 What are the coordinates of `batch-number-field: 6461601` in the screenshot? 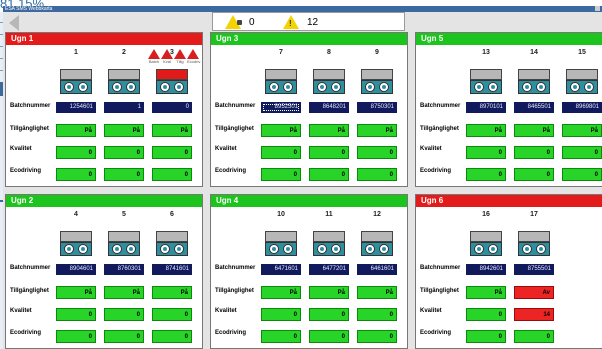 It's located at (377, 269).